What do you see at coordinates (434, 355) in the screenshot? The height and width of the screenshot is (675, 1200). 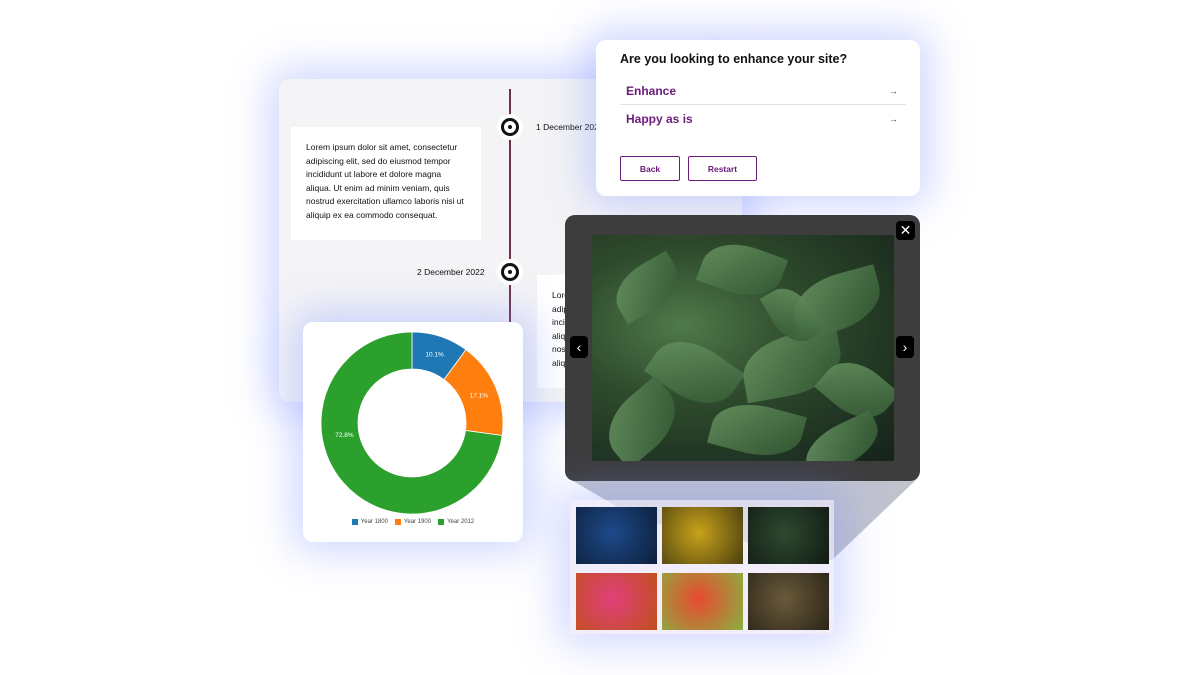 I see `slice-label: 10.1%` at bounding box center [434, 355].